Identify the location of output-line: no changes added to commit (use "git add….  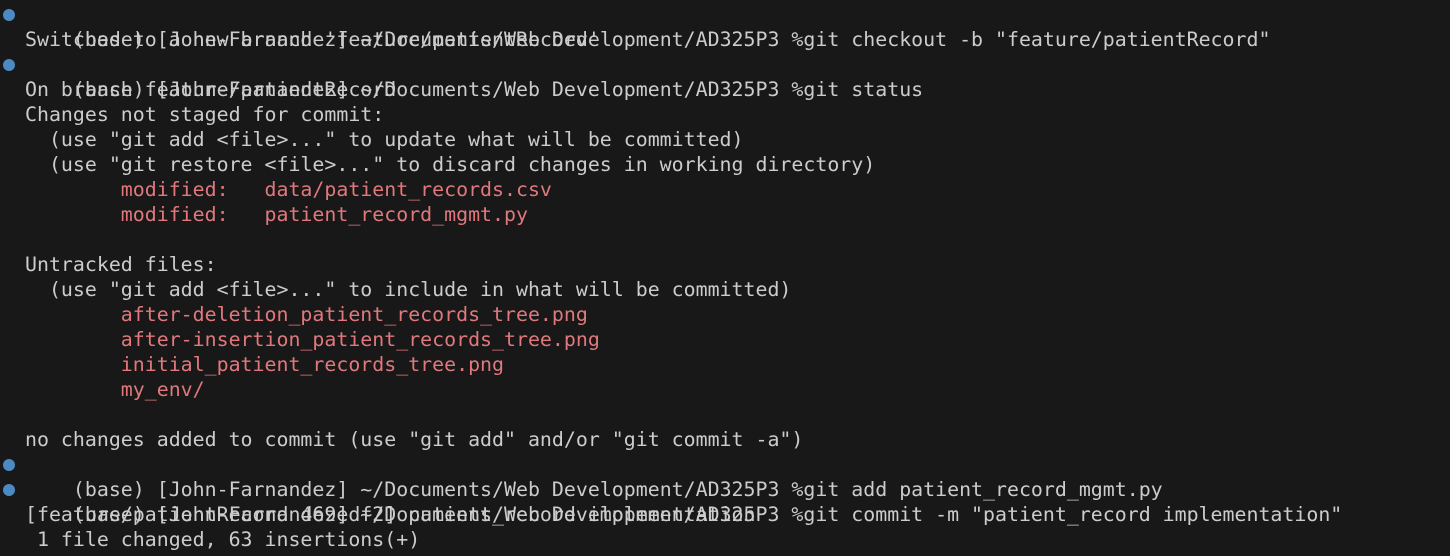
(414, 439).